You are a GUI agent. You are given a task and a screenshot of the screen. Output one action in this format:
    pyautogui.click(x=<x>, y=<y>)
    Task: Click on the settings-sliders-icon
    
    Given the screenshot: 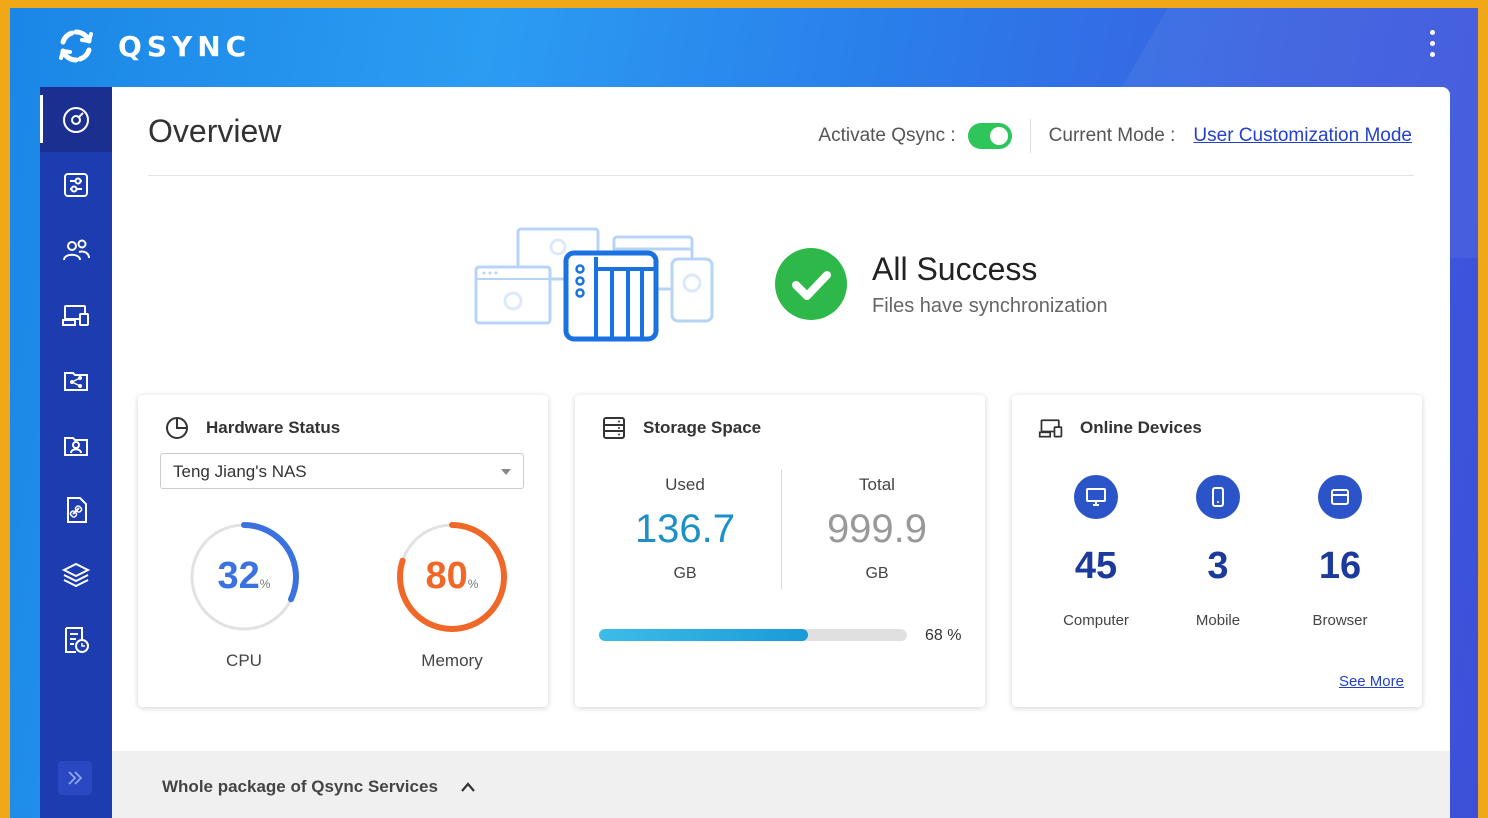 What is the action you would take?
    pyautogui.click(x=76, y=184)
    